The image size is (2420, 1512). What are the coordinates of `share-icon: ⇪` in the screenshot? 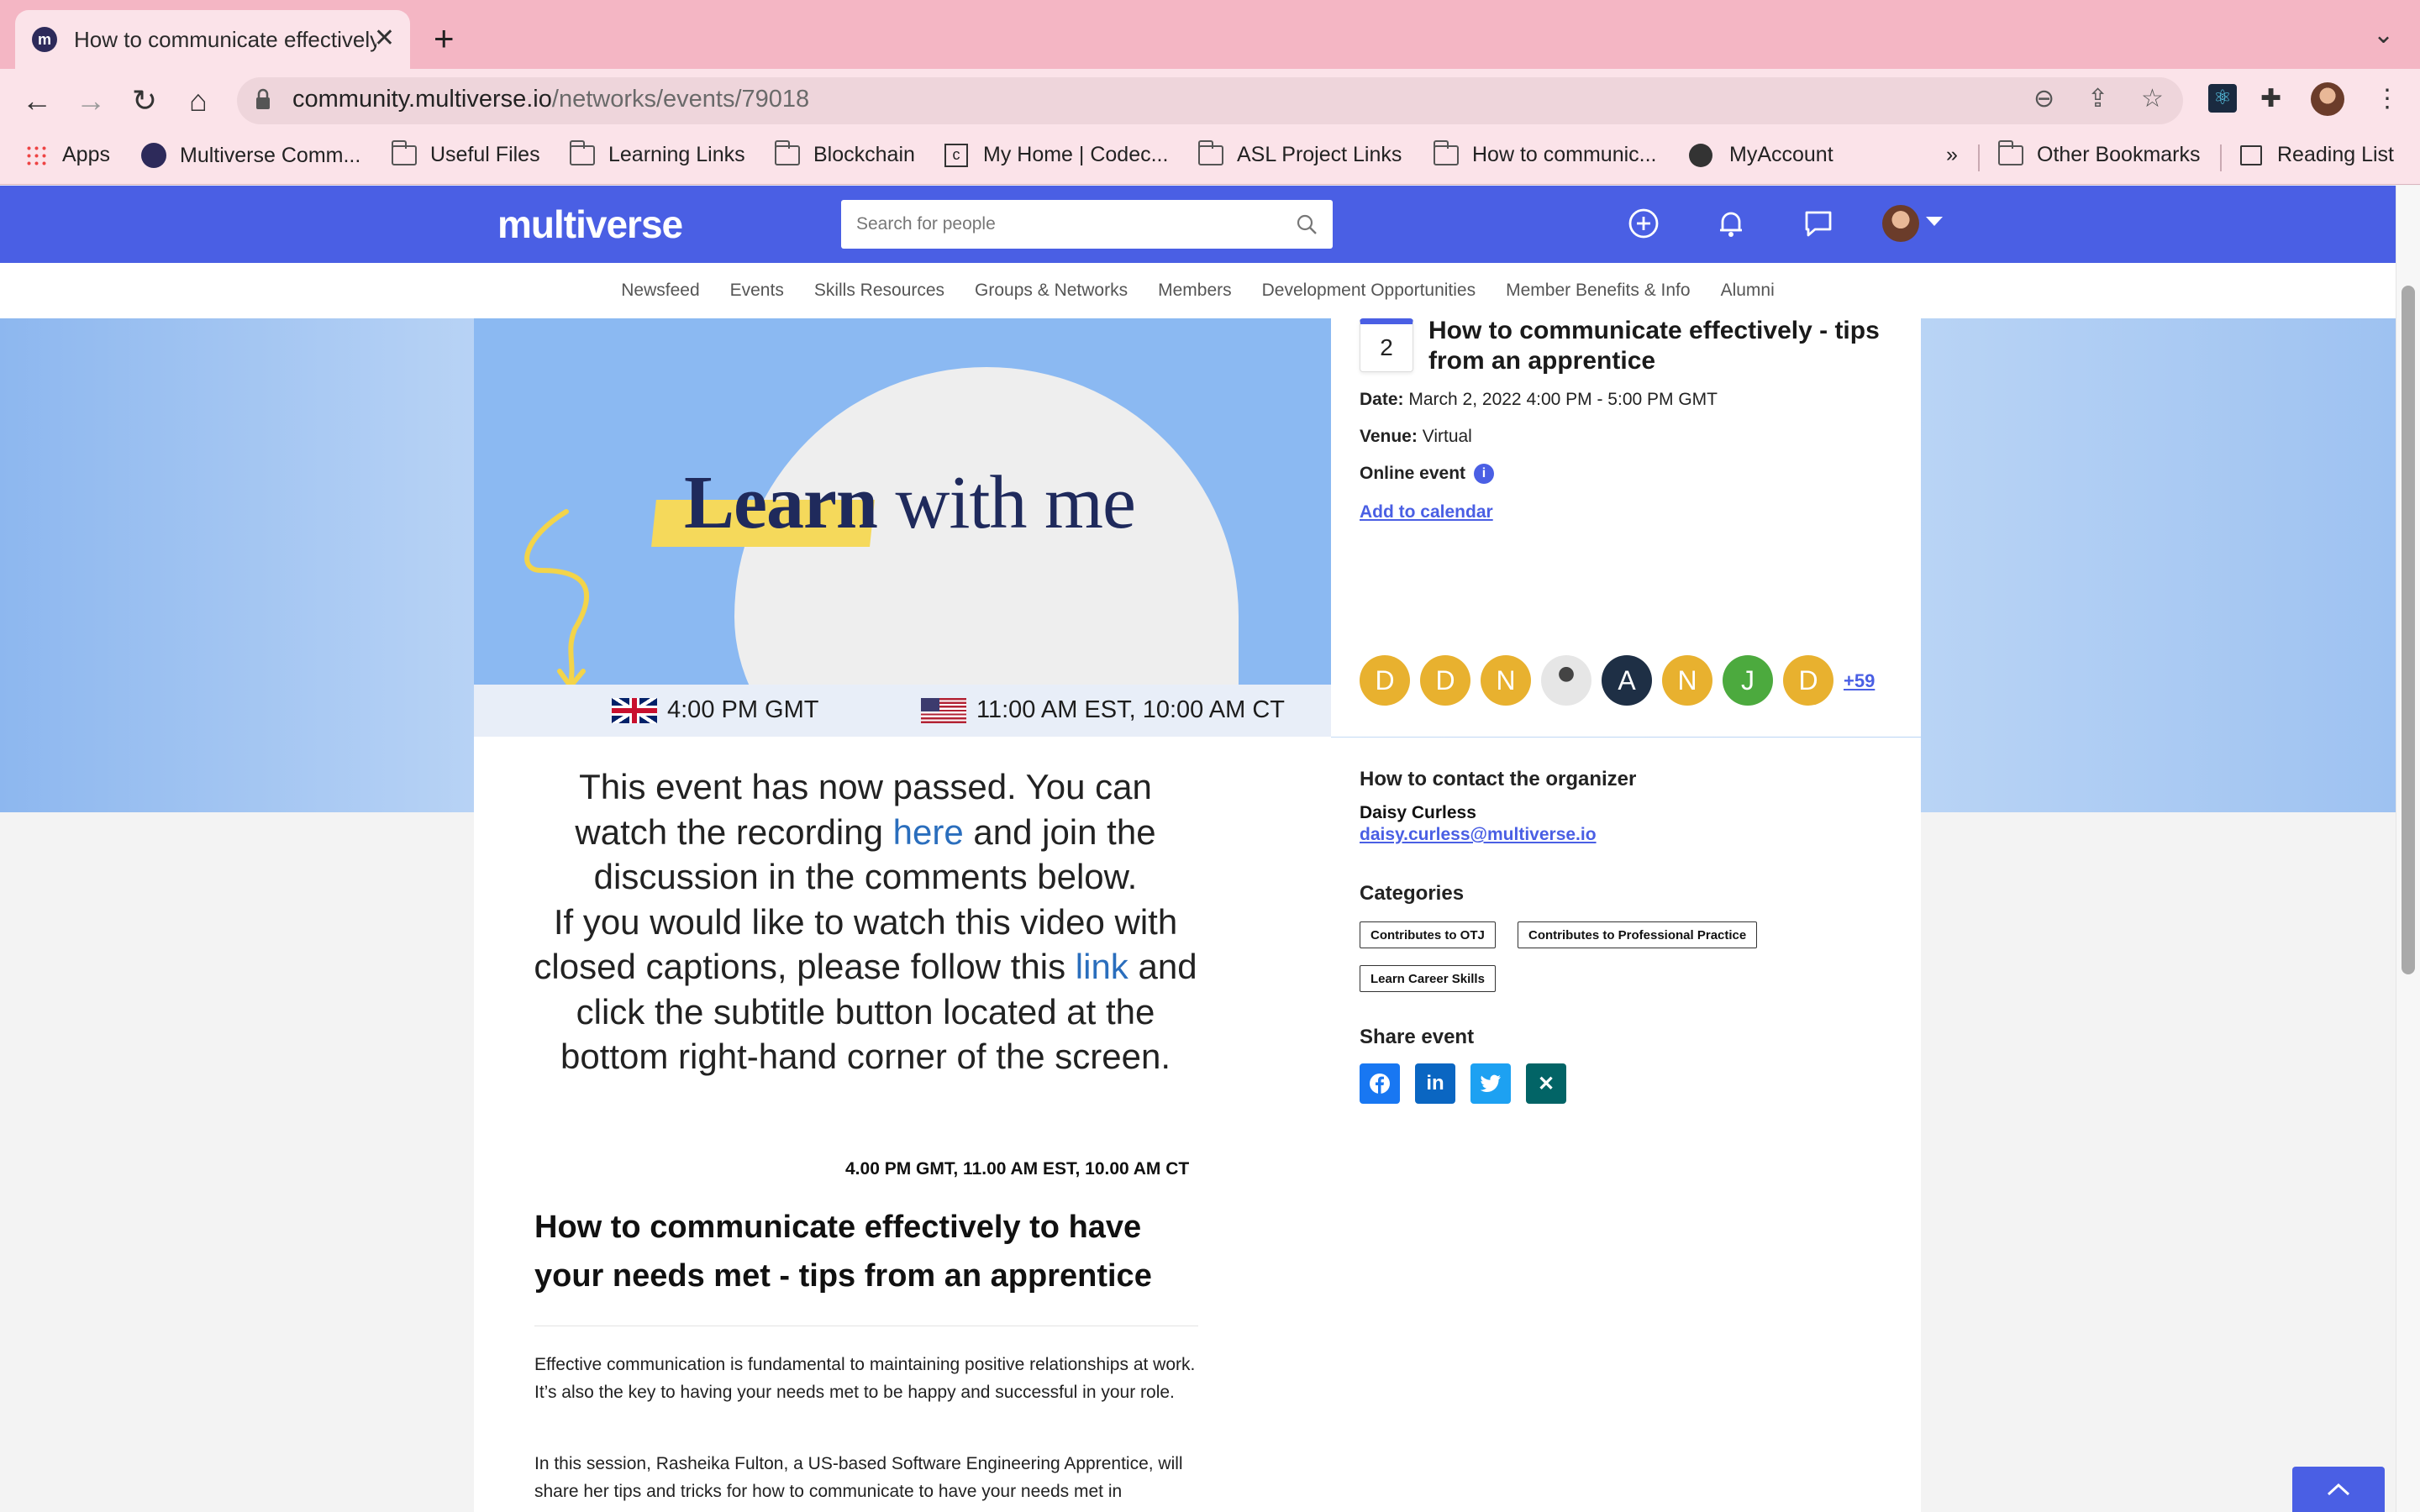 It's located at (2097, 98).